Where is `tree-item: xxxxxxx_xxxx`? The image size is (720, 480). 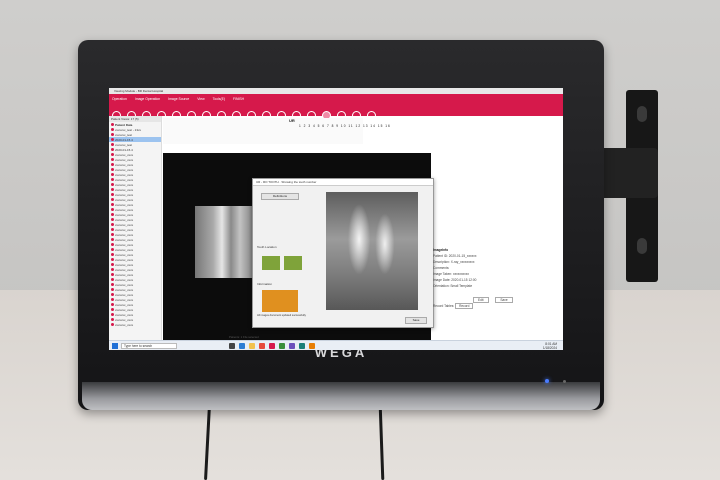 tree-item: xxxxxxx_xxxx is located at coordinates (135, 324).